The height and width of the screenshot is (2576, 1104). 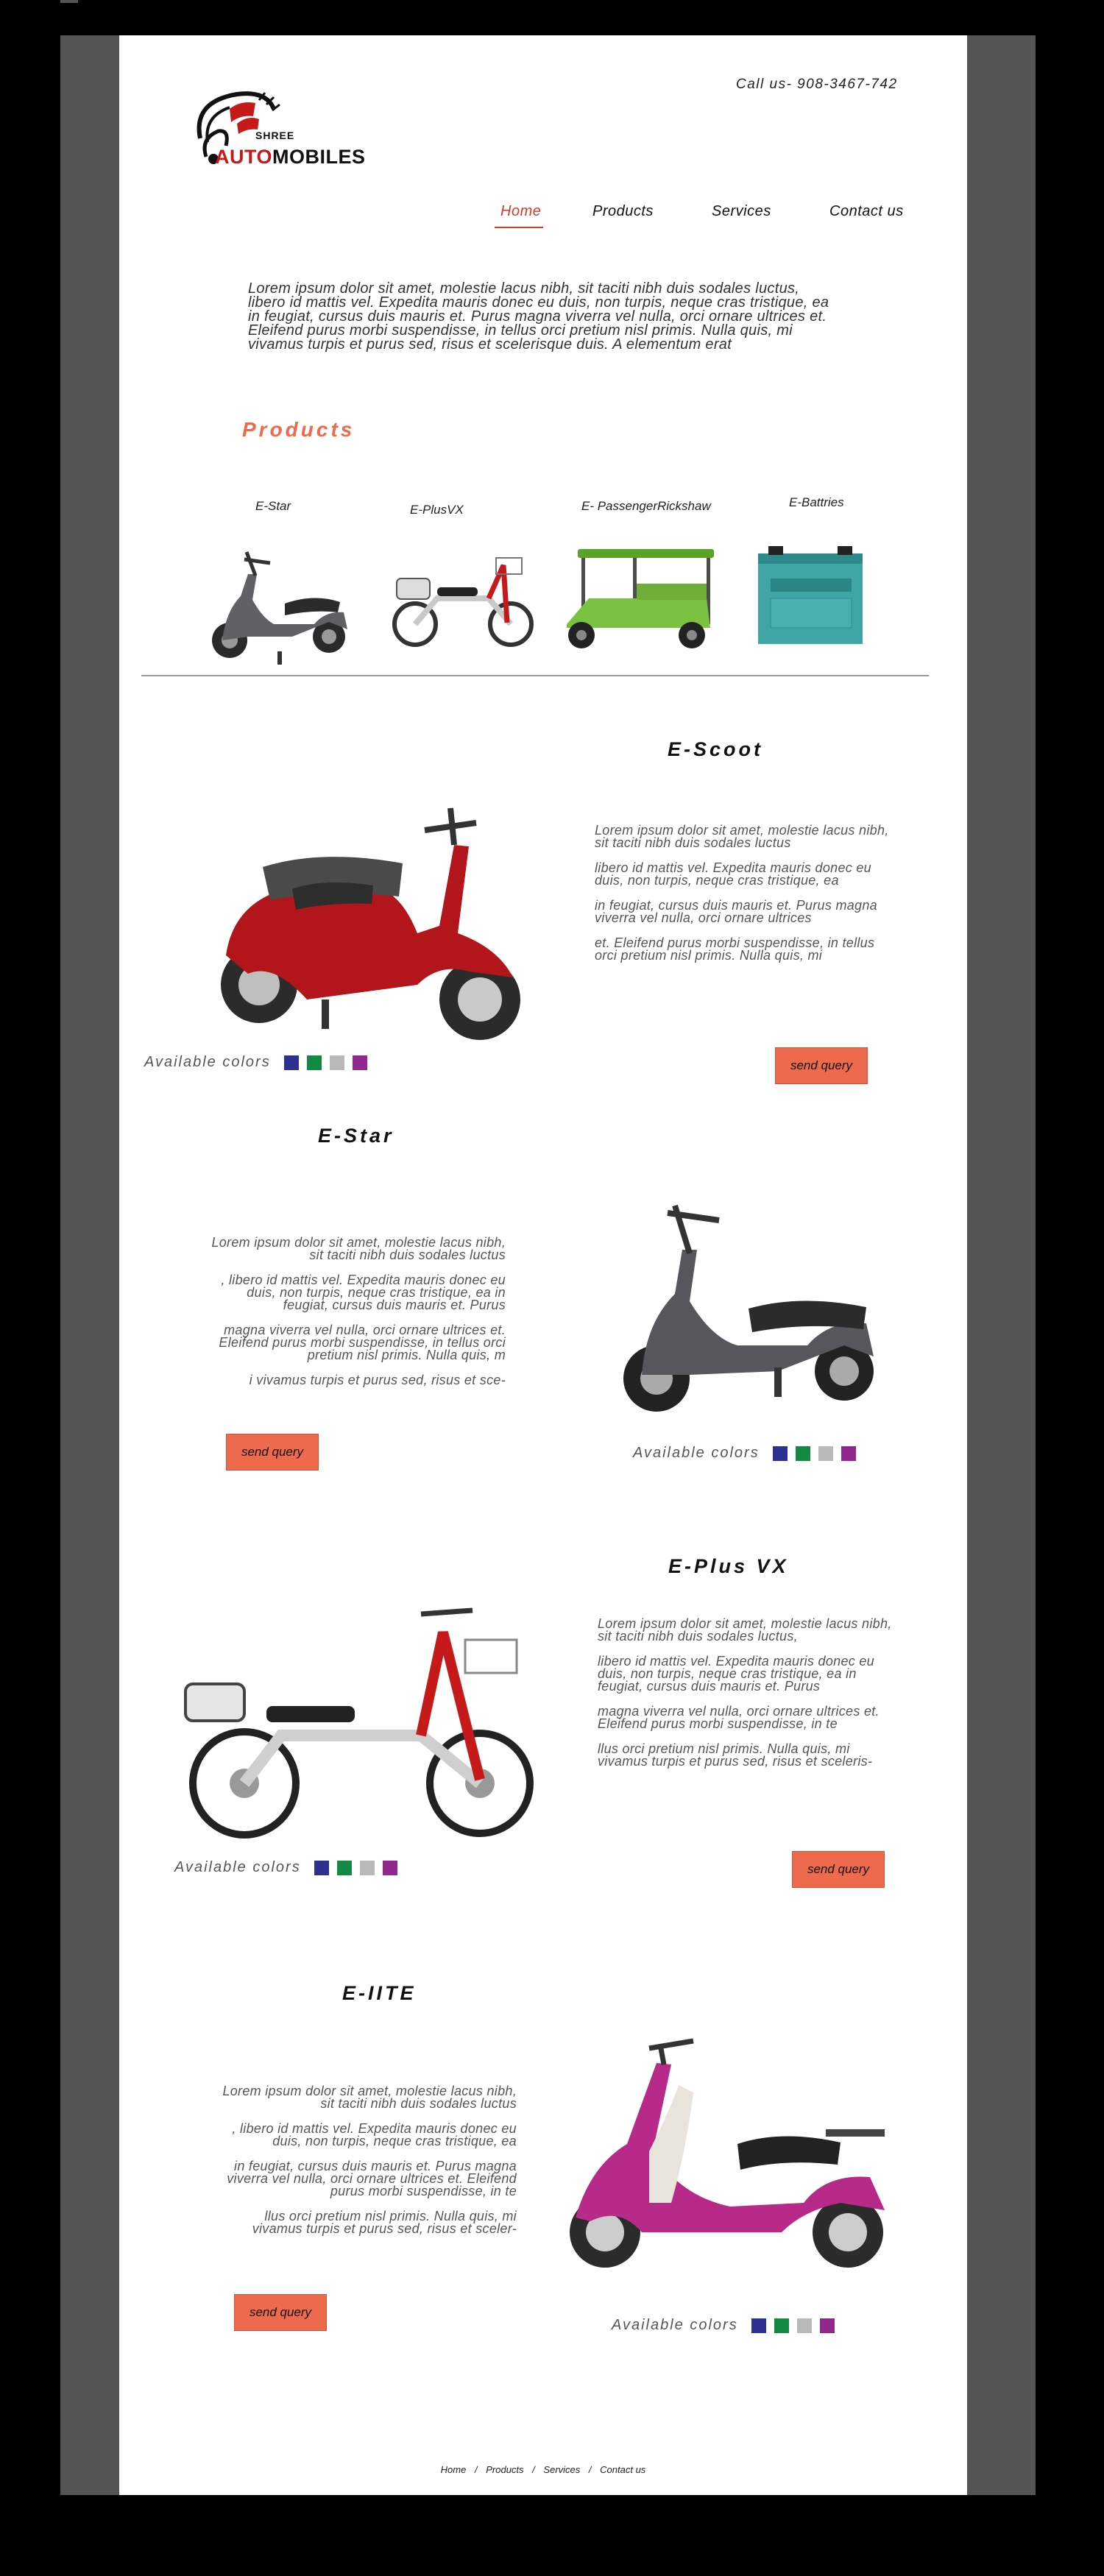 I want to click on footer-link-contact-us: Contact us, so click(x=622, y=2469).